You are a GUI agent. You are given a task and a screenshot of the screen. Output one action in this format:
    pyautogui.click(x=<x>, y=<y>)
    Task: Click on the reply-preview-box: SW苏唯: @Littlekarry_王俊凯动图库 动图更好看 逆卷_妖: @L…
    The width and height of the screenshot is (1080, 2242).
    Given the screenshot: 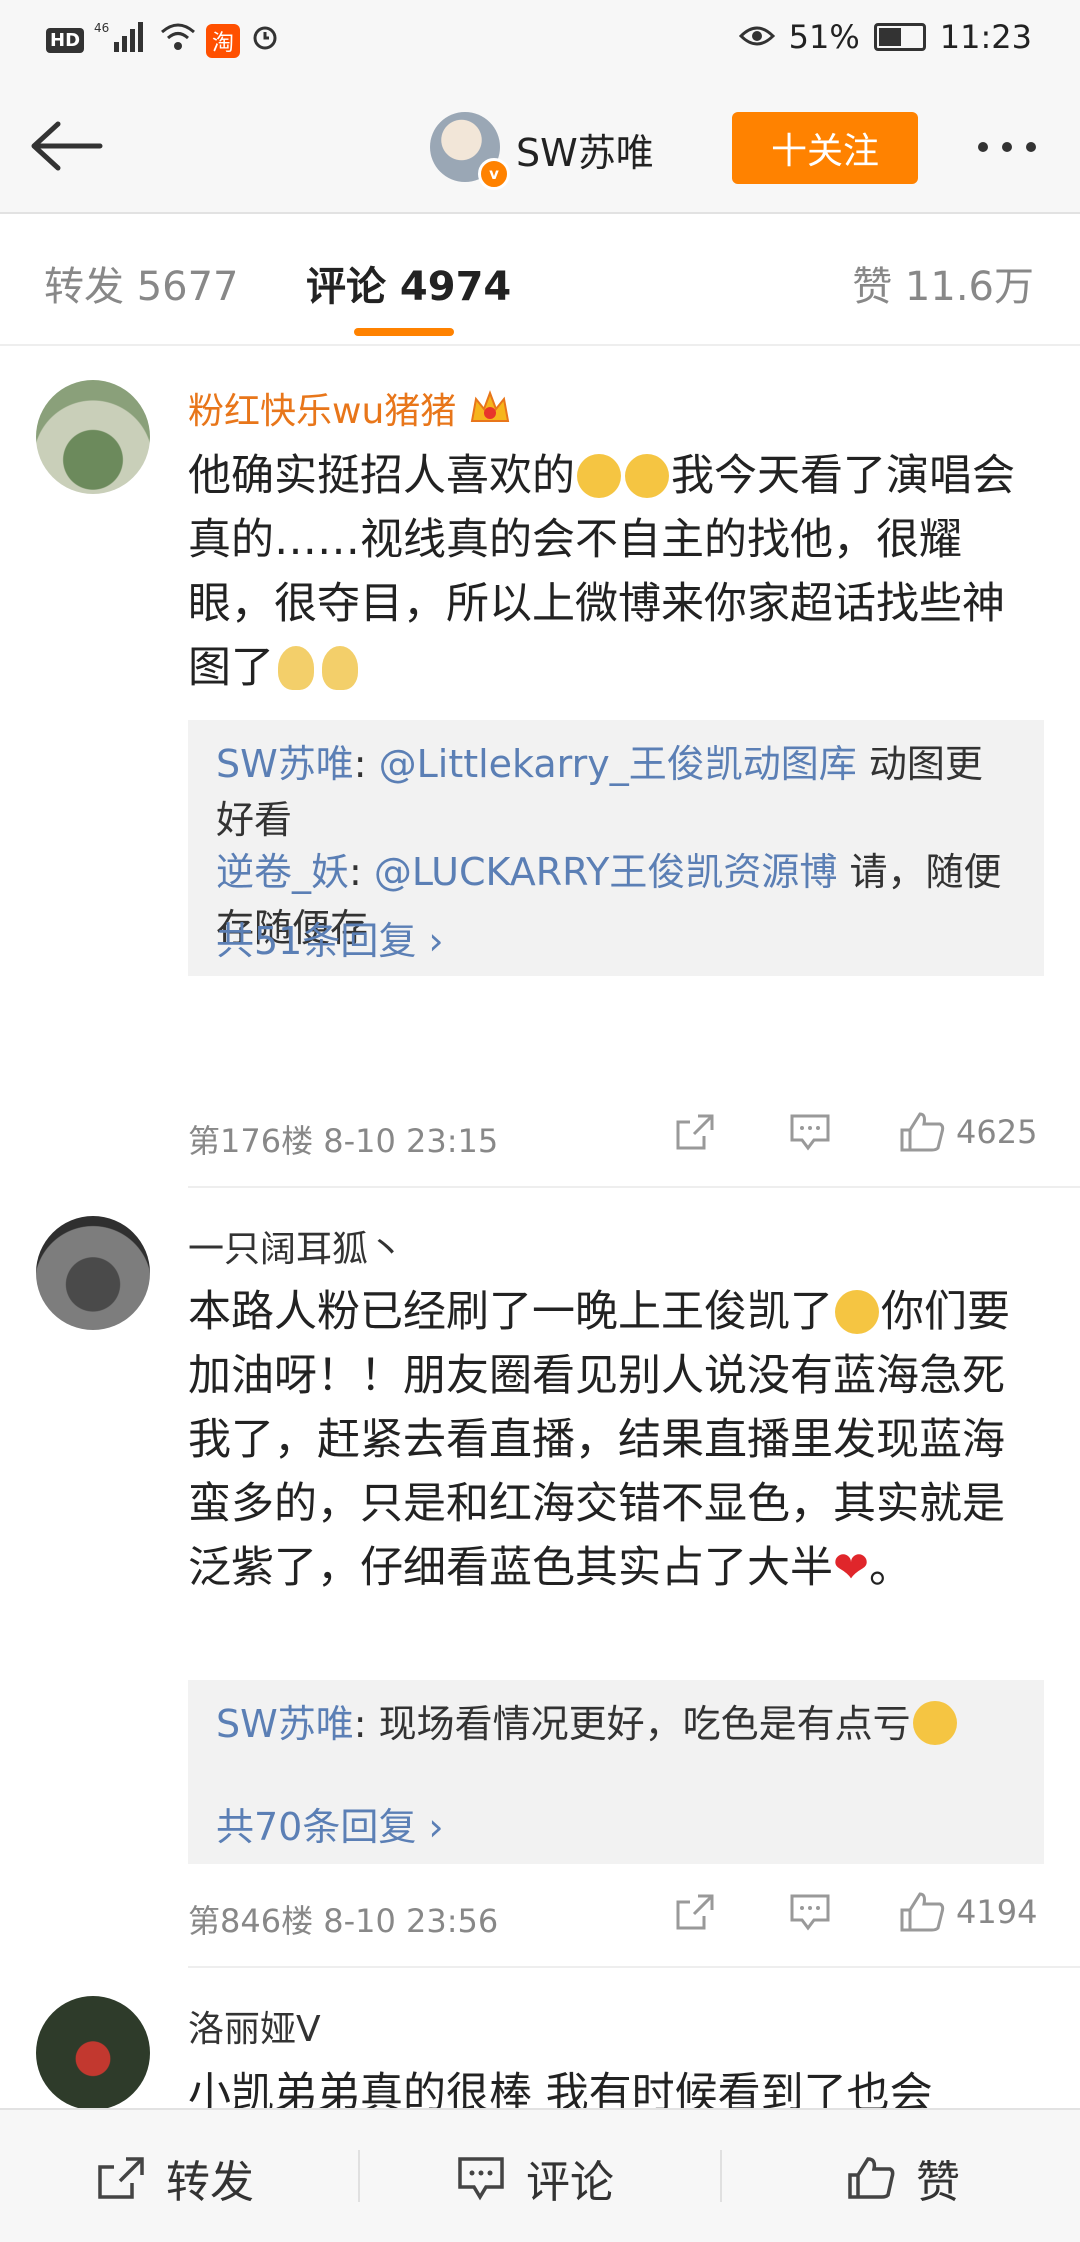 What is the action you would take?
    pyautogui.click(x=616, y=848)
    